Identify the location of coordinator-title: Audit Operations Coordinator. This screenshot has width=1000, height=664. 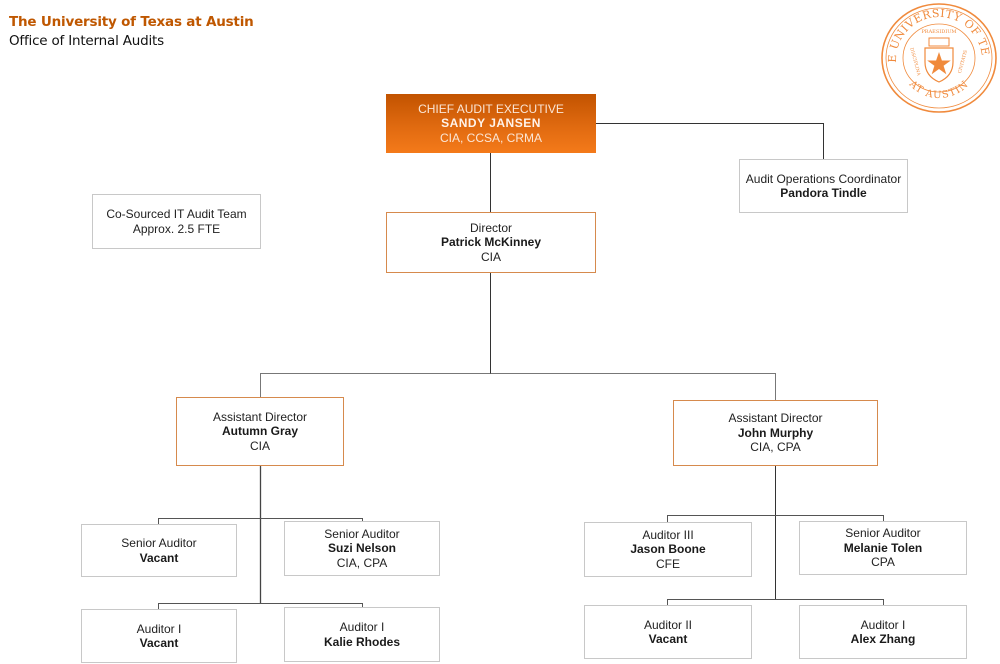
(823, 178).